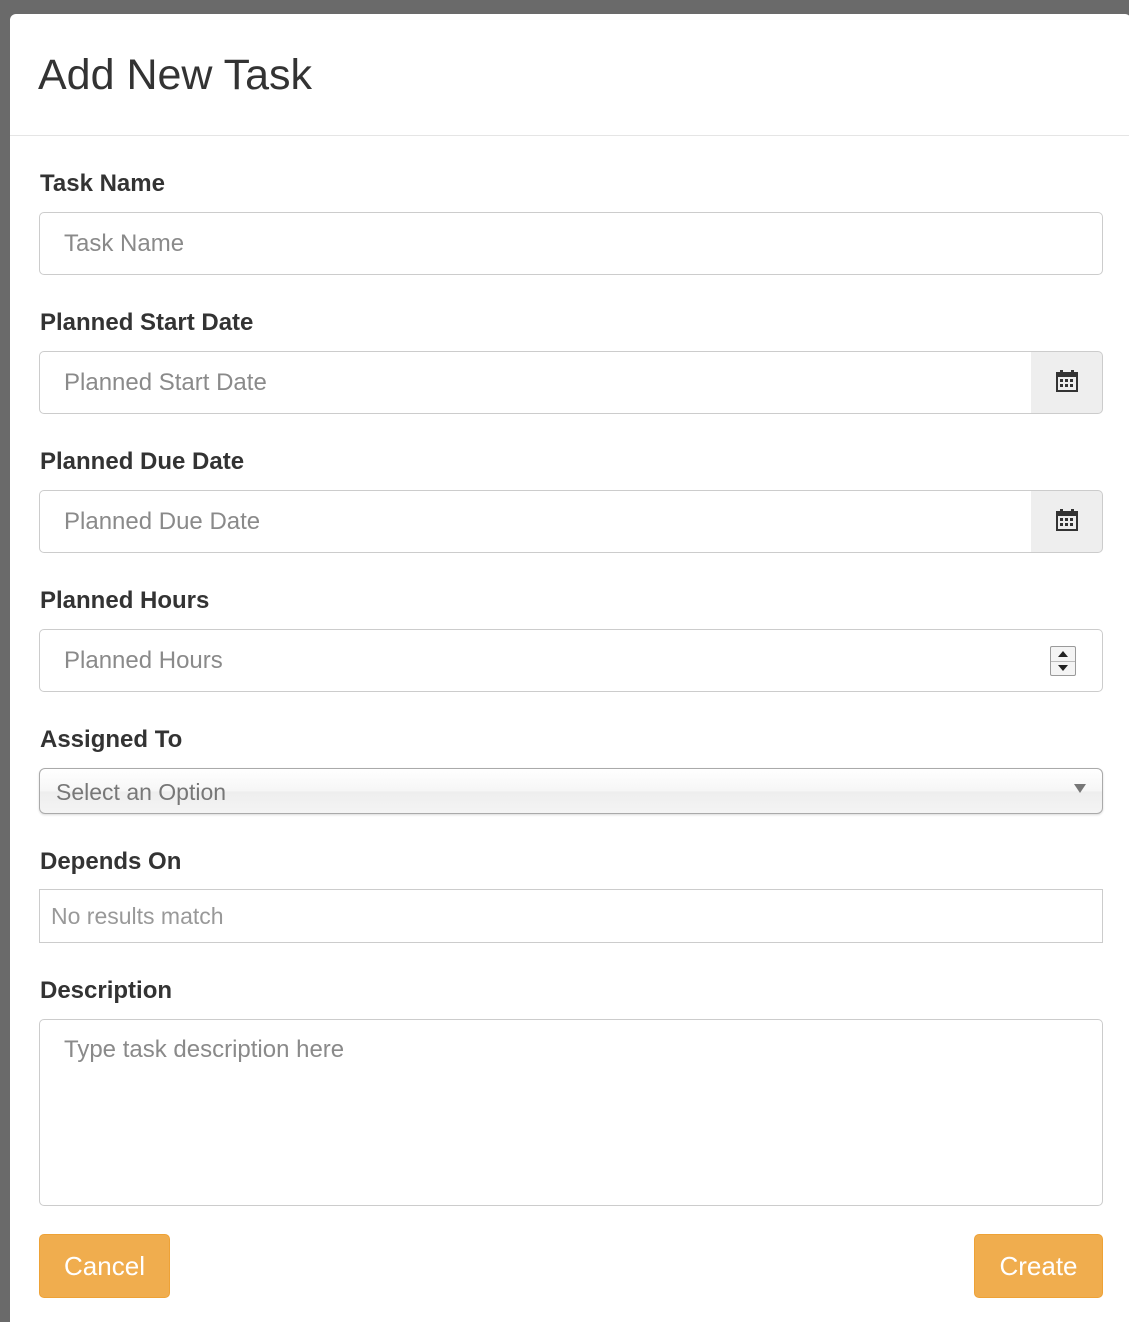 The image size is (1129, 1322). I want to click on planned-start-date-input, so click(535, 382).